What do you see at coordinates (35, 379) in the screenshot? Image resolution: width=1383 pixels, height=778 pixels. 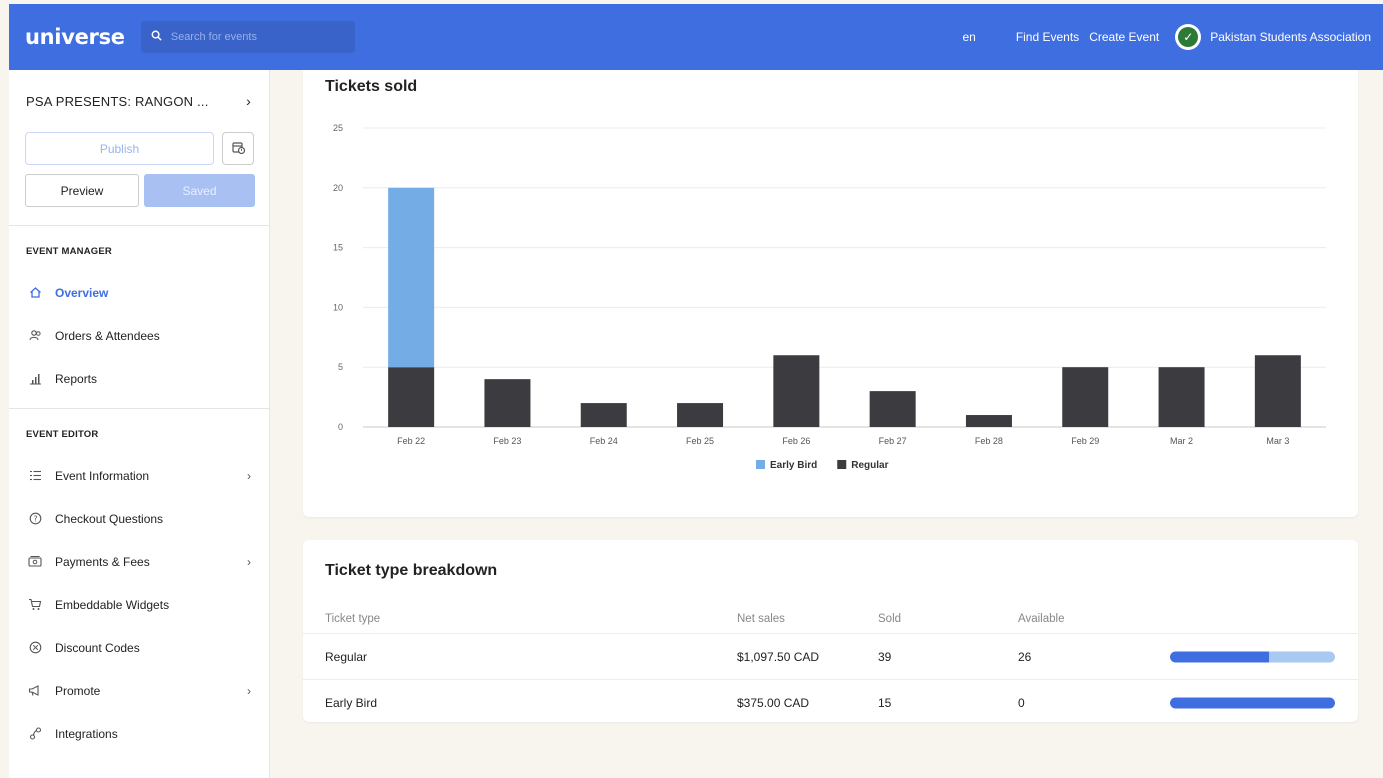 I see `bar-chart-icon` at bounding box center [35, 379].